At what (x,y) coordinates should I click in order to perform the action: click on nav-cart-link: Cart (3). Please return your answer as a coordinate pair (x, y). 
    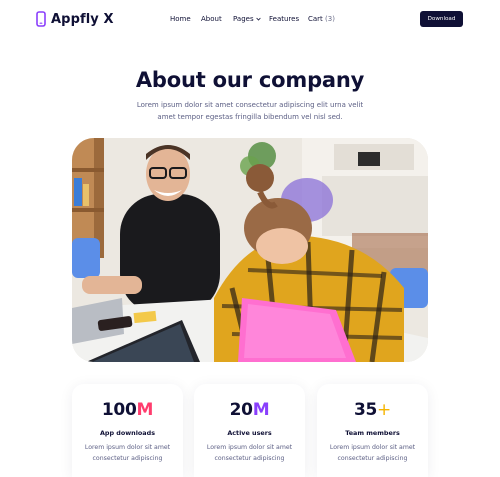
    Looking at the image, I should click on (321, 19).